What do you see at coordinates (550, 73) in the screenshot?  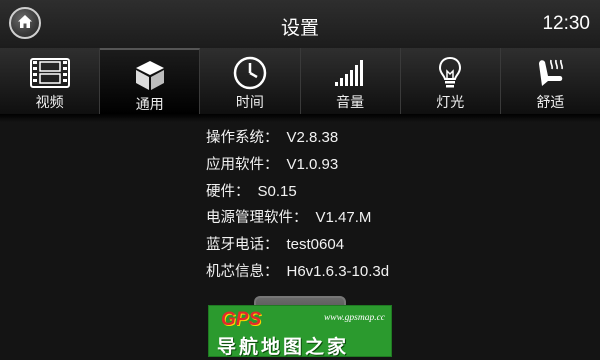 I see `seat-icon` at bounding box center [550, 73].